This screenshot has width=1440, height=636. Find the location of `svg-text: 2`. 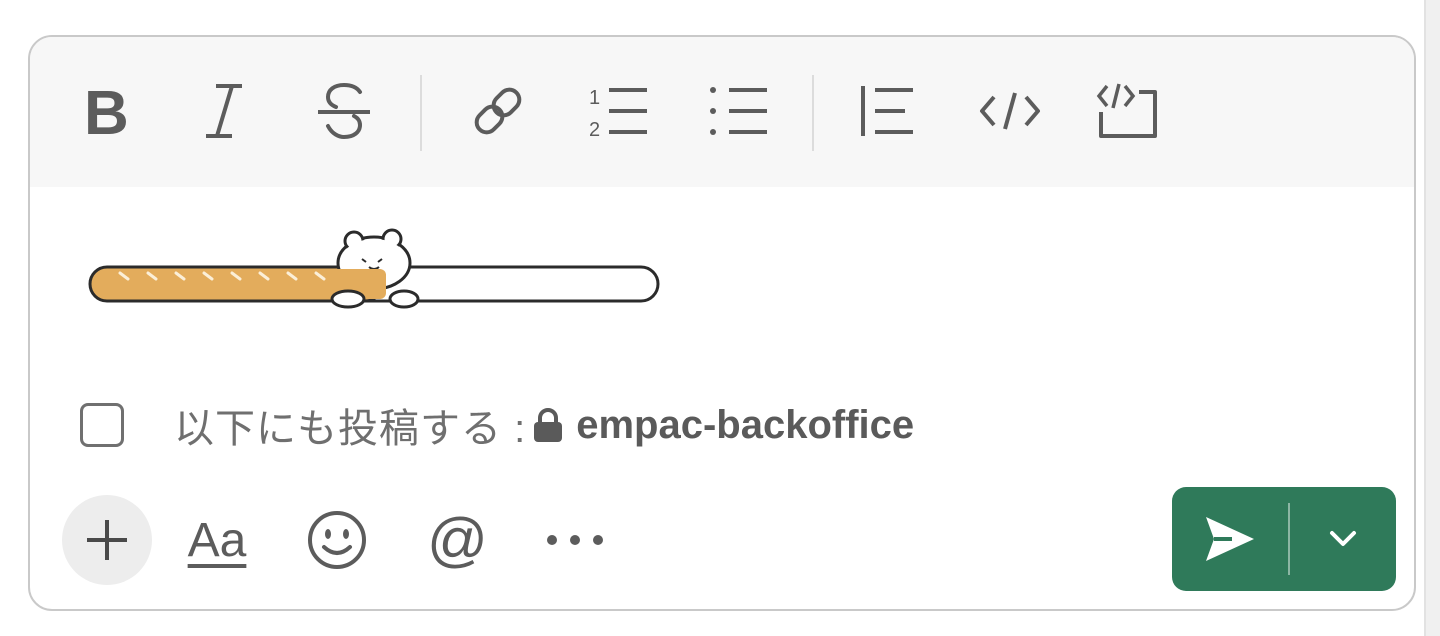

svg-text: 2 is located at coordinates (594, 129).